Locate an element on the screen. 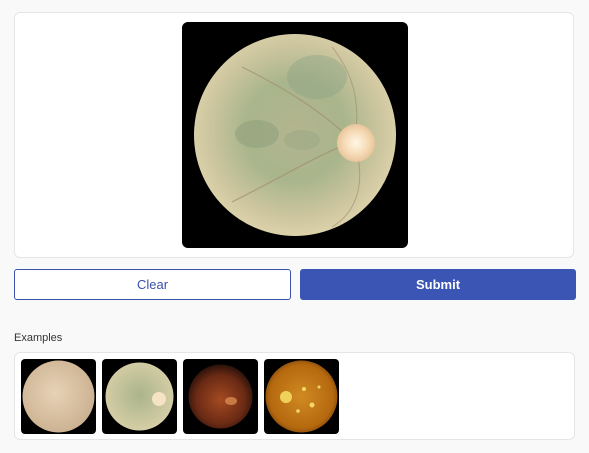 The image size is (589, 453). fundus-image-dark-red-icon is located at coordinates (220, 396).